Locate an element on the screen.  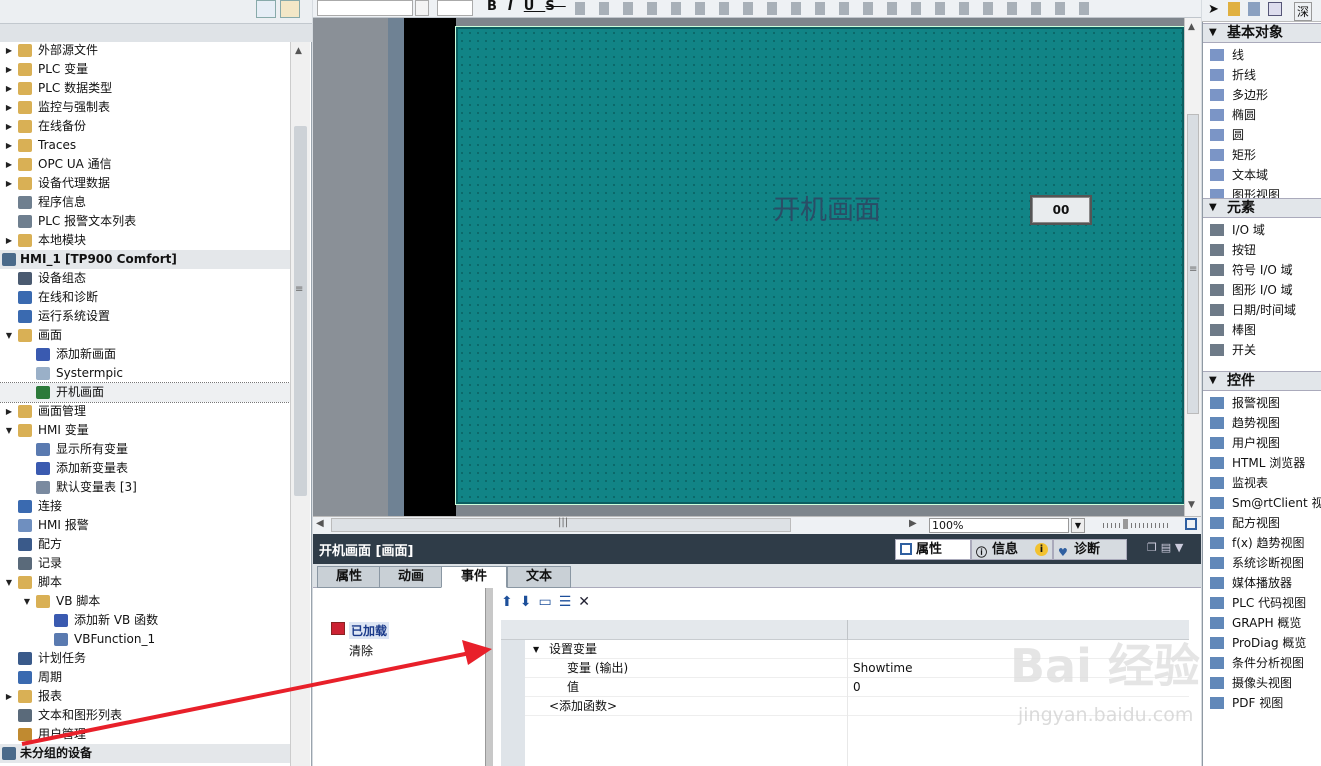
toolbox-item: GRAPH 概览 is located at coordinates (1264, 623).